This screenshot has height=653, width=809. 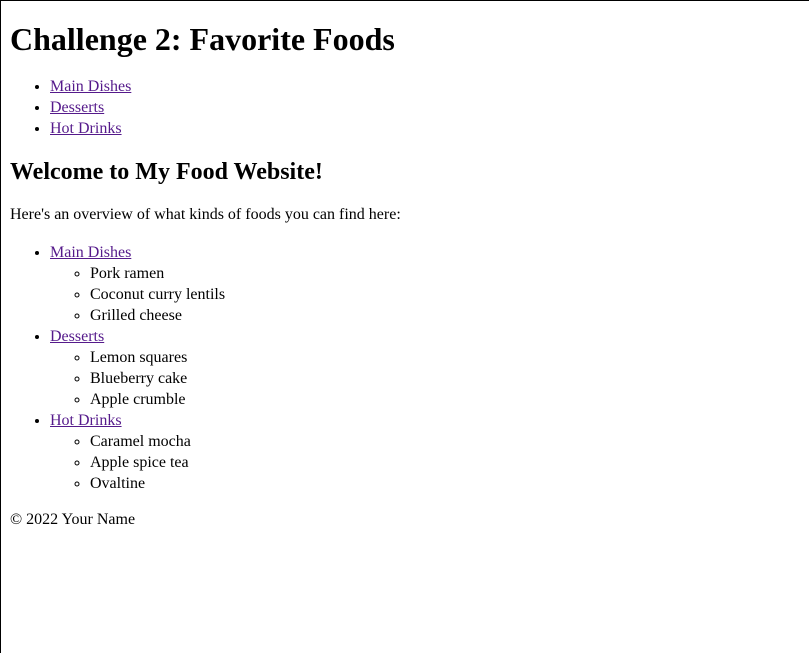 I want to click on welcome-heading: Welcome to My Food Website!, so click(x=166, y=172).